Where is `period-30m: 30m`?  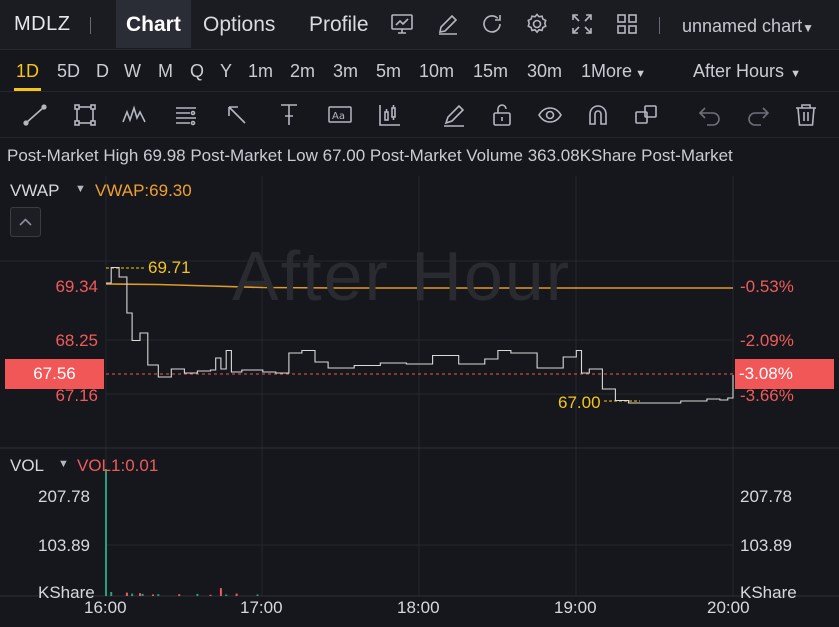
period-30m: 30m is located at coordinates (544, 71).